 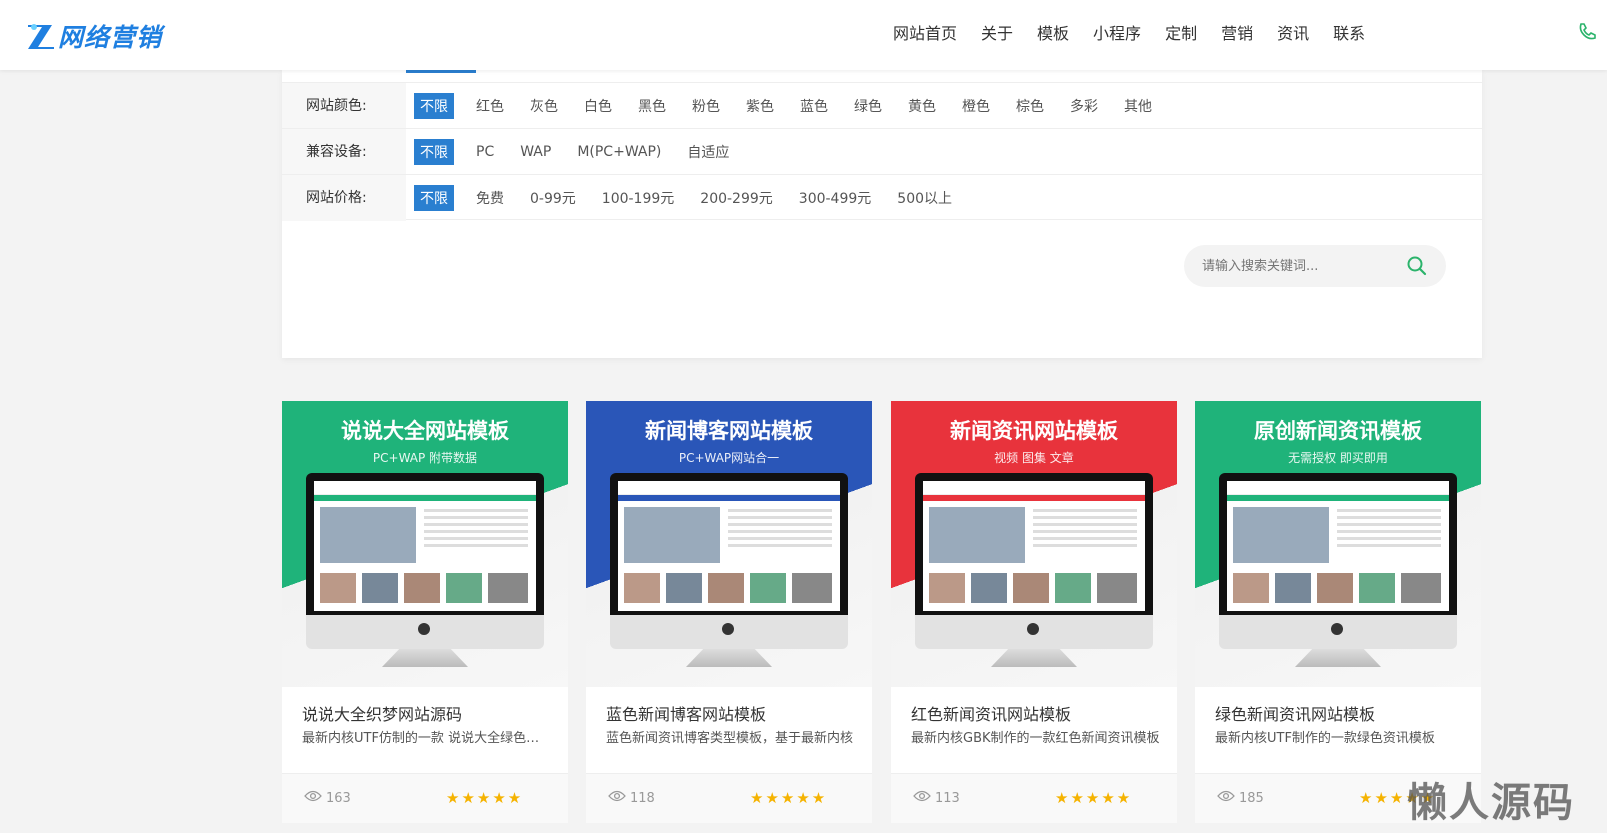 What do you see at coordinates (1491, 803) in the screenshot?
I see `watermark: 懒人源码` at bounding box center [1491, 803].